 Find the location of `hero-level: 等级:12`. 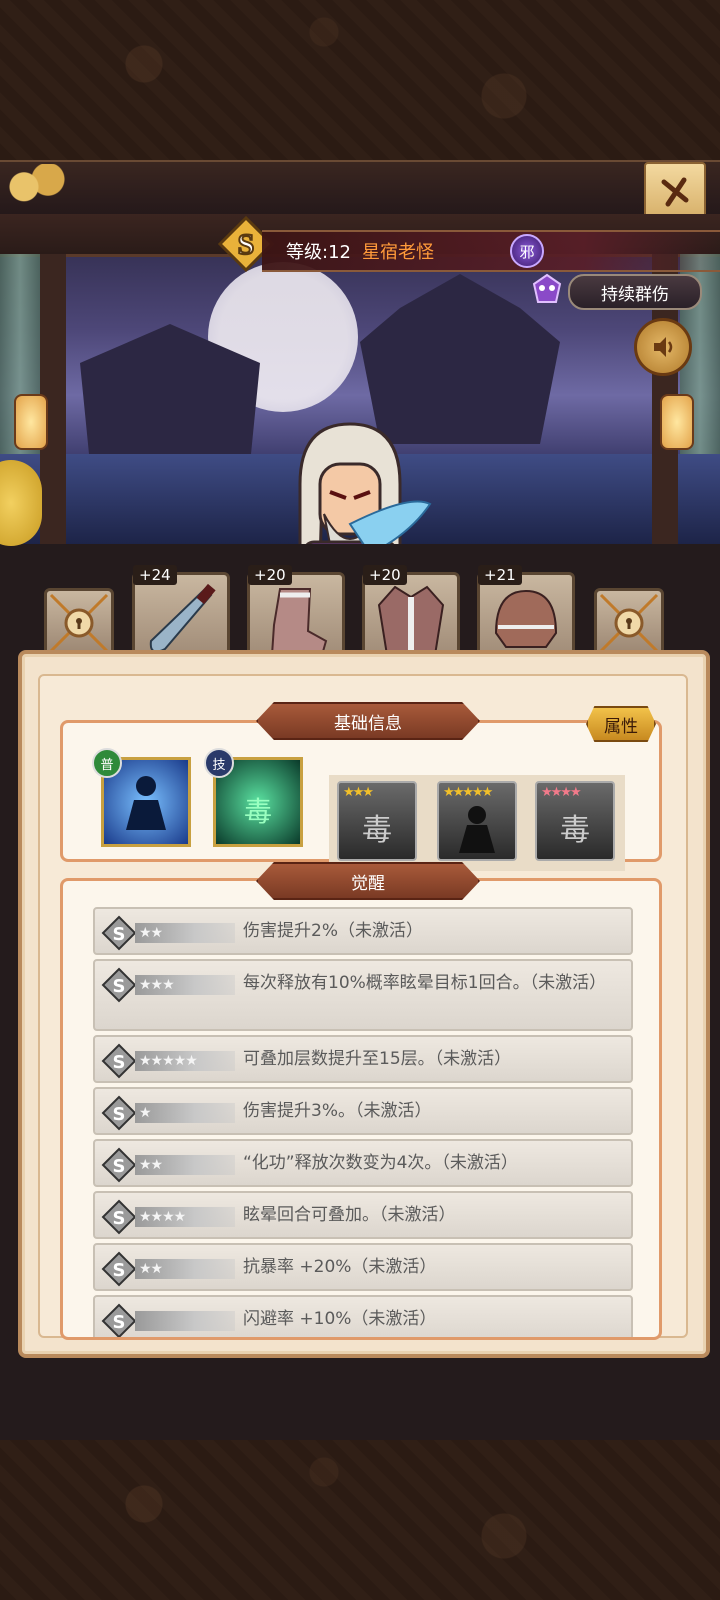

hero-level: 等级:12 is located at coordinates (318, 252).